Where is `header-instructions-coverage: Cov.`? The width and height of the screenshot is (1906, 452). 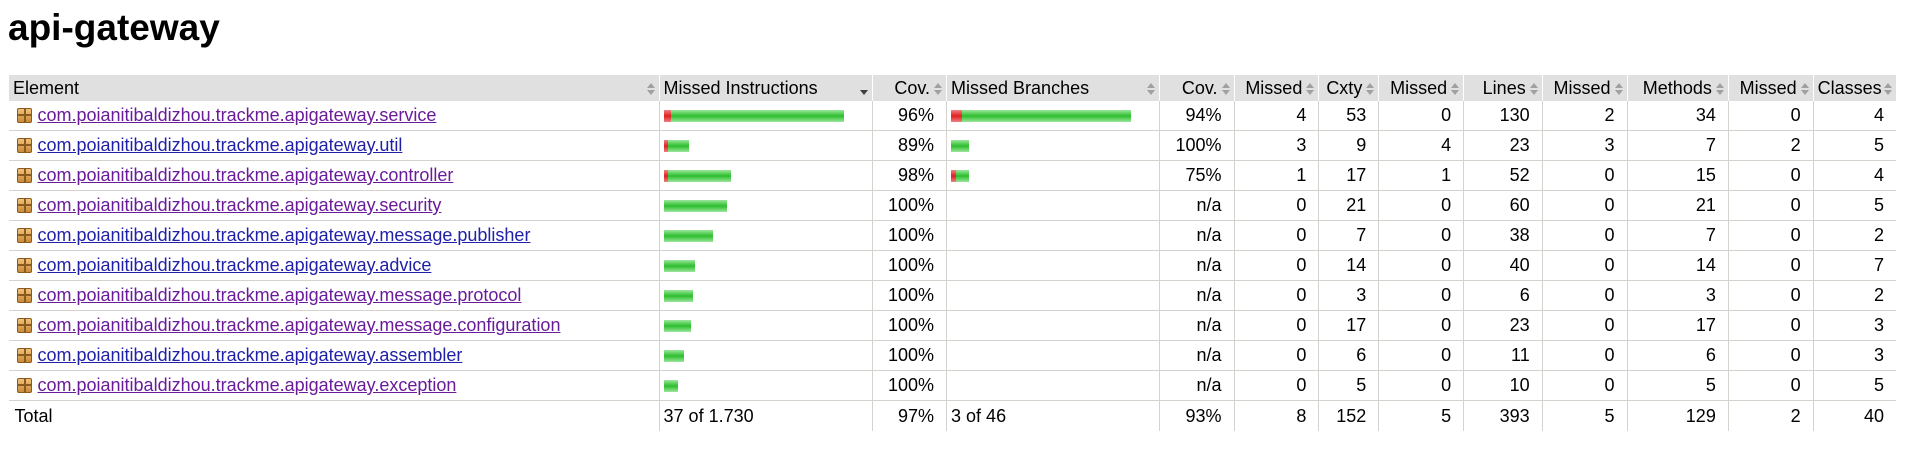 header-instructions-coverage: Cov. is located at coordinates (909, 88).